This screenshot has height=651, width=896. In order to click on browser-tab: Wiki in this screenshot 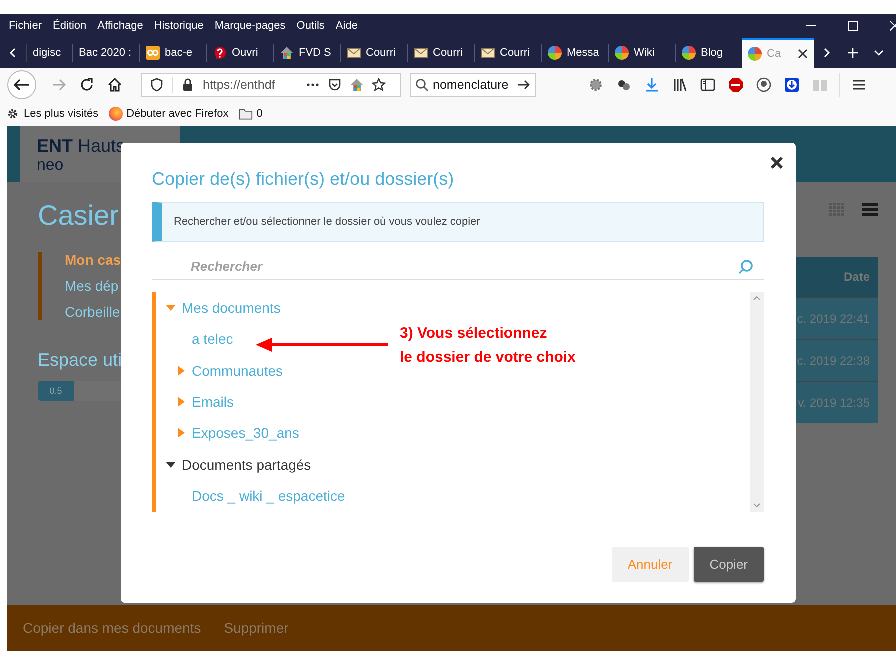, I will do `click(641, 53)`.